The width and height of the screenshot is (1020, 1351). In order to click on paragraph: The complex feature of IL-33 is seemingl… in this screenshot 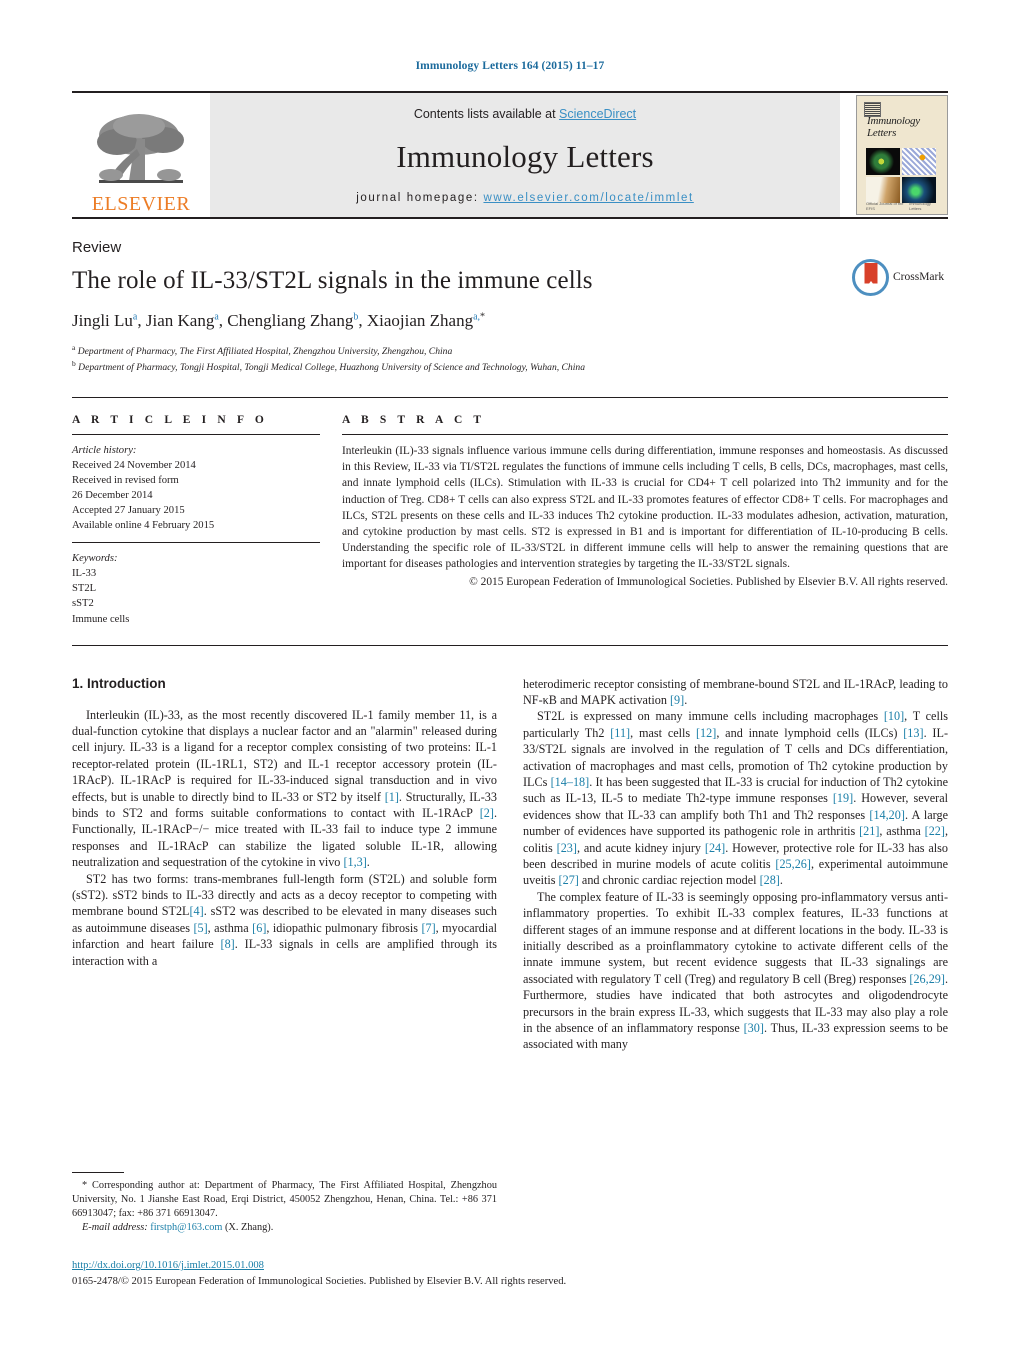, I will do `click(736, 970)`.